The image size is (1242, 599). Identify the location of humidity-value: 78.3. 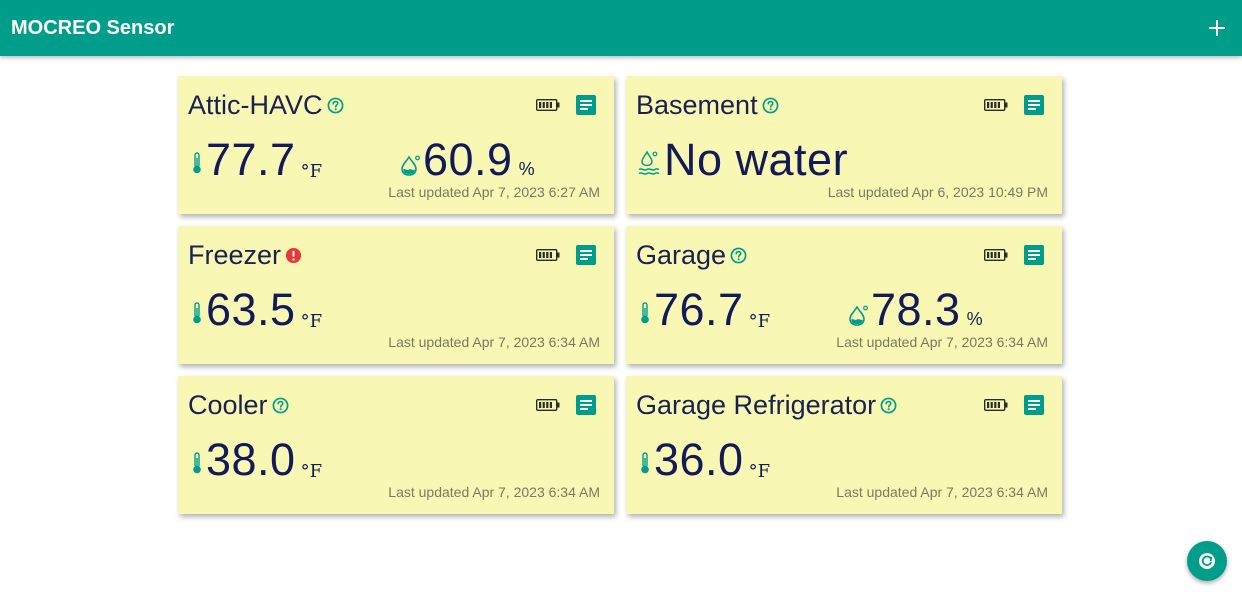
(916, 309).